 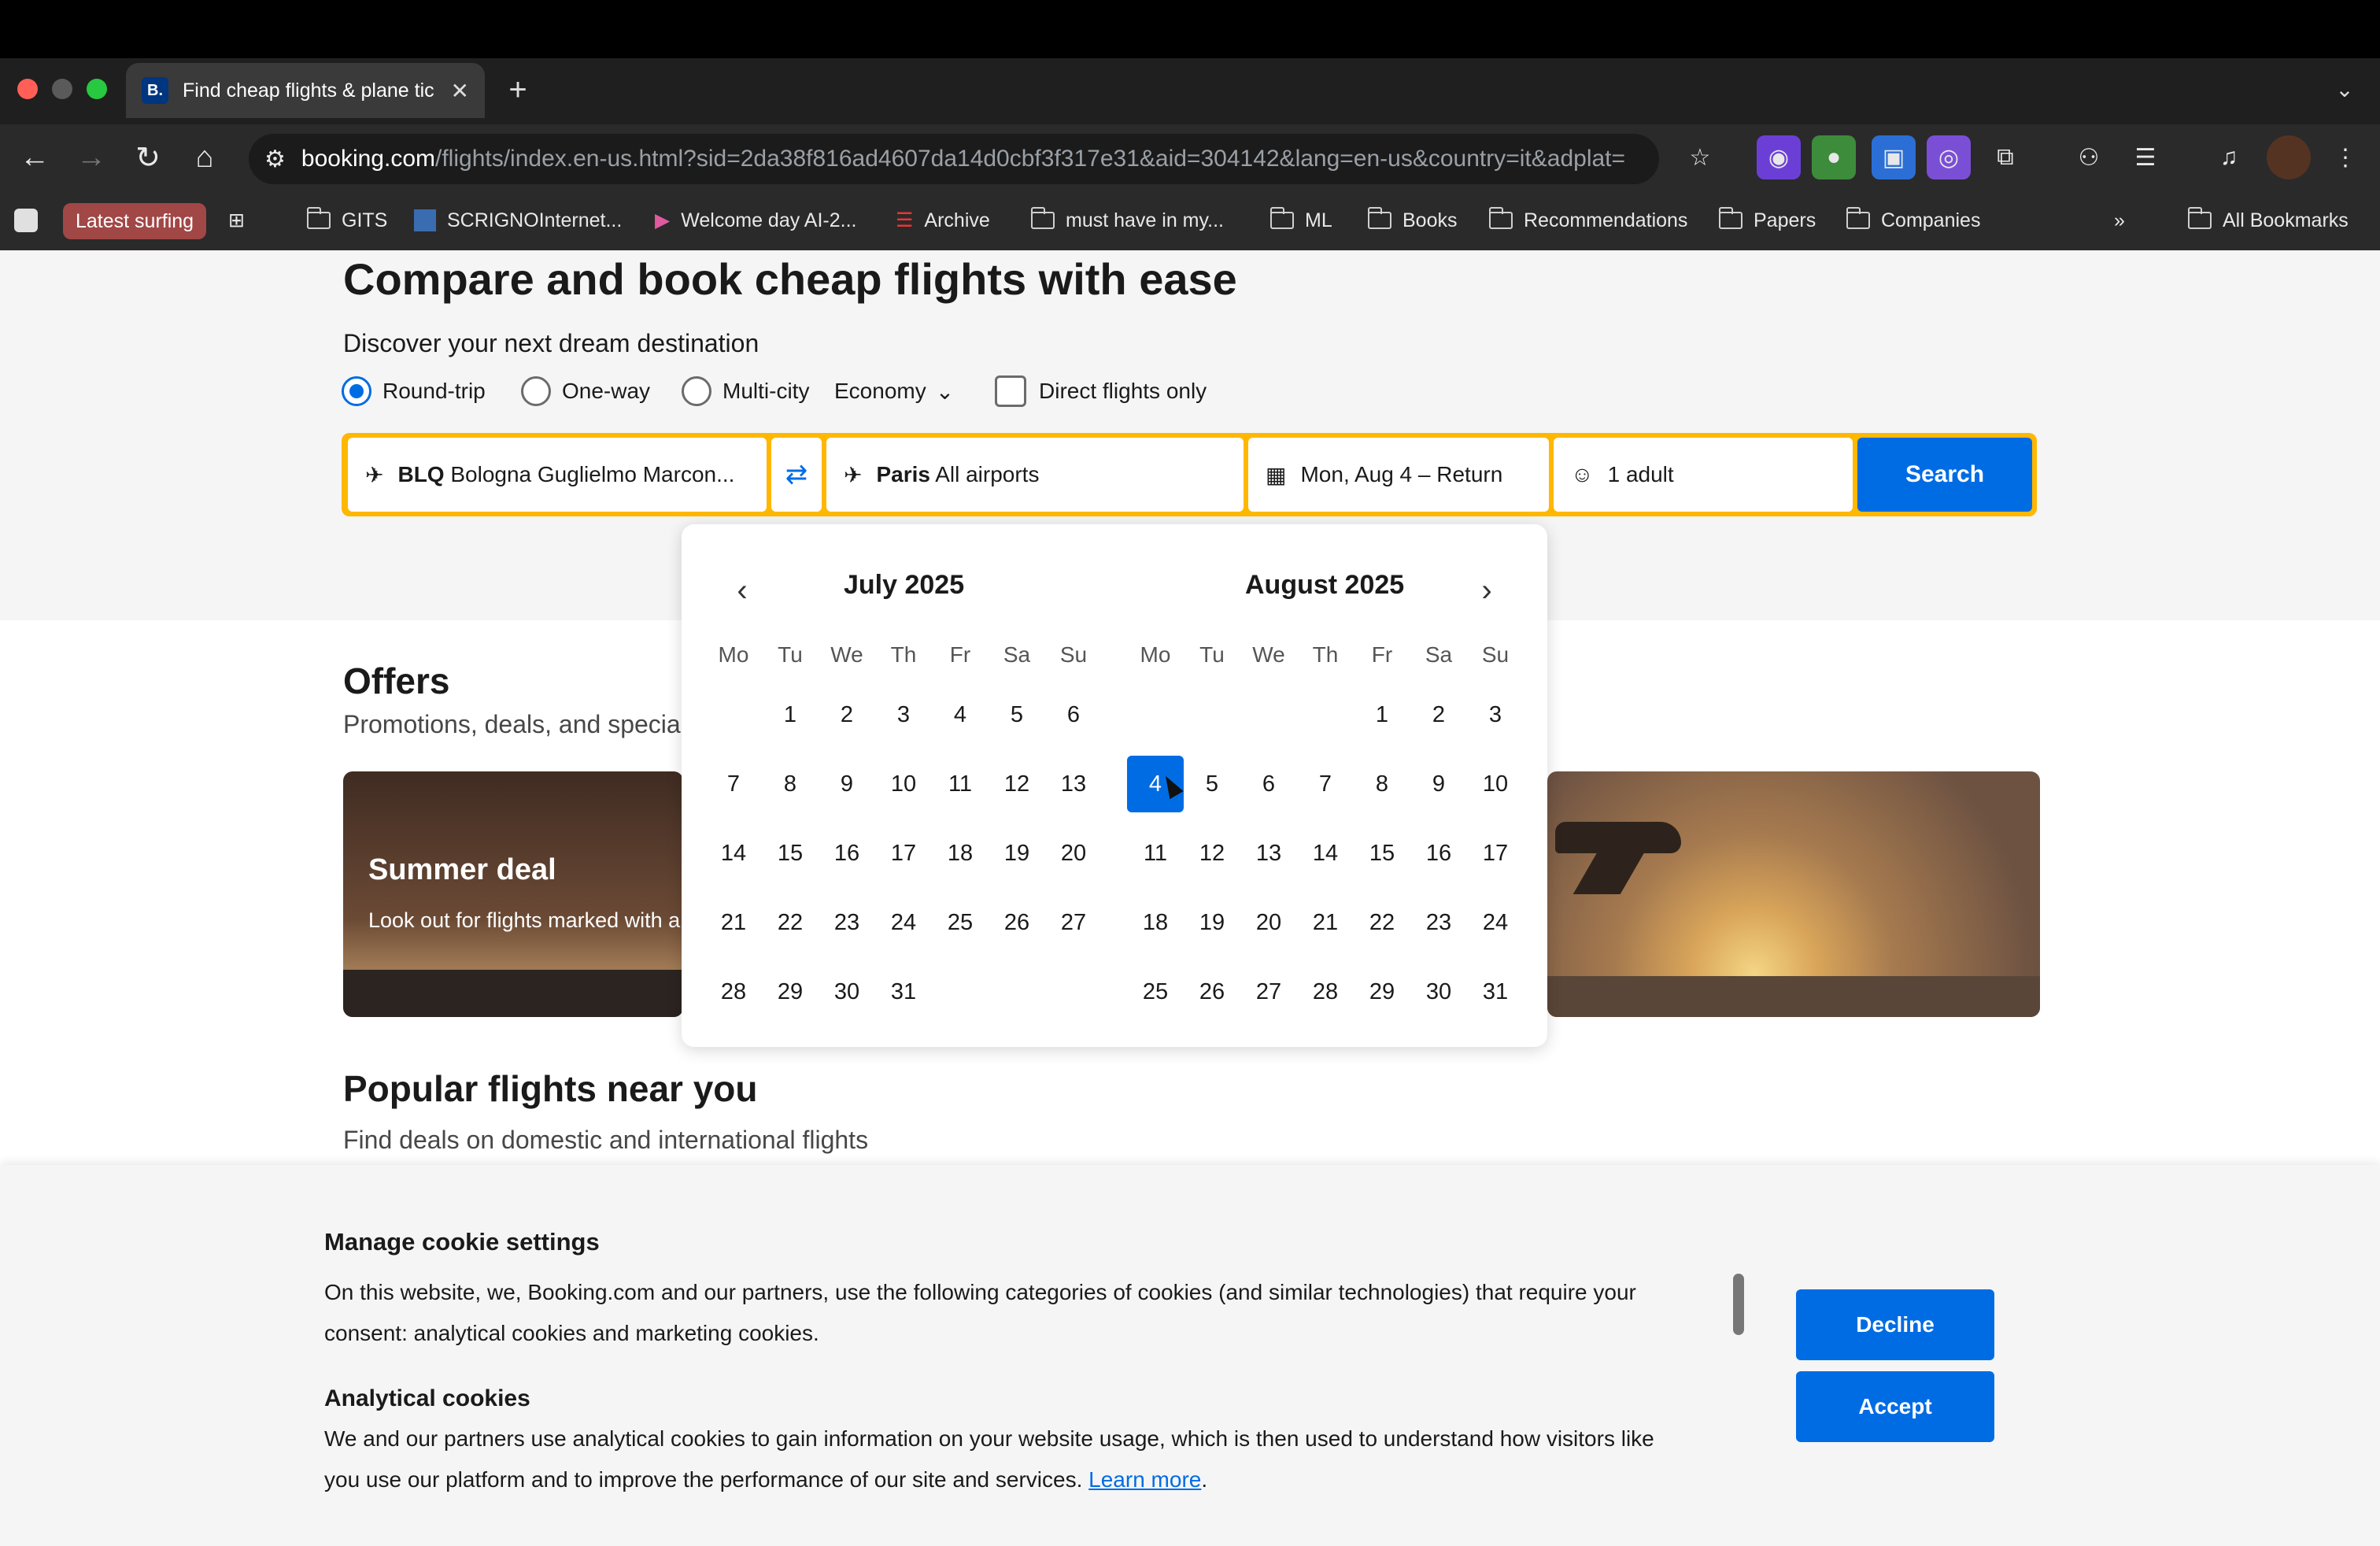 I want to click on profile-avatar, so click(x=2289, y=157).